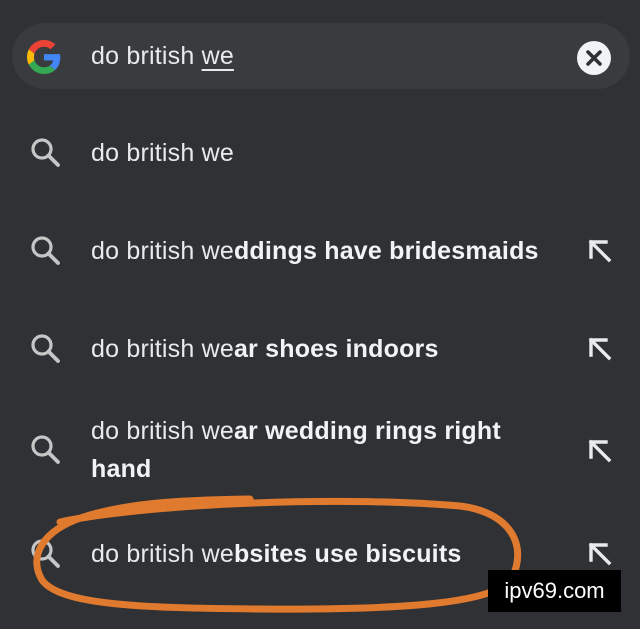 The width and height of the screenshot is (640, 629). I want to click on suggestion-item: do british weddings have bridesmaids, so click(320, 251).